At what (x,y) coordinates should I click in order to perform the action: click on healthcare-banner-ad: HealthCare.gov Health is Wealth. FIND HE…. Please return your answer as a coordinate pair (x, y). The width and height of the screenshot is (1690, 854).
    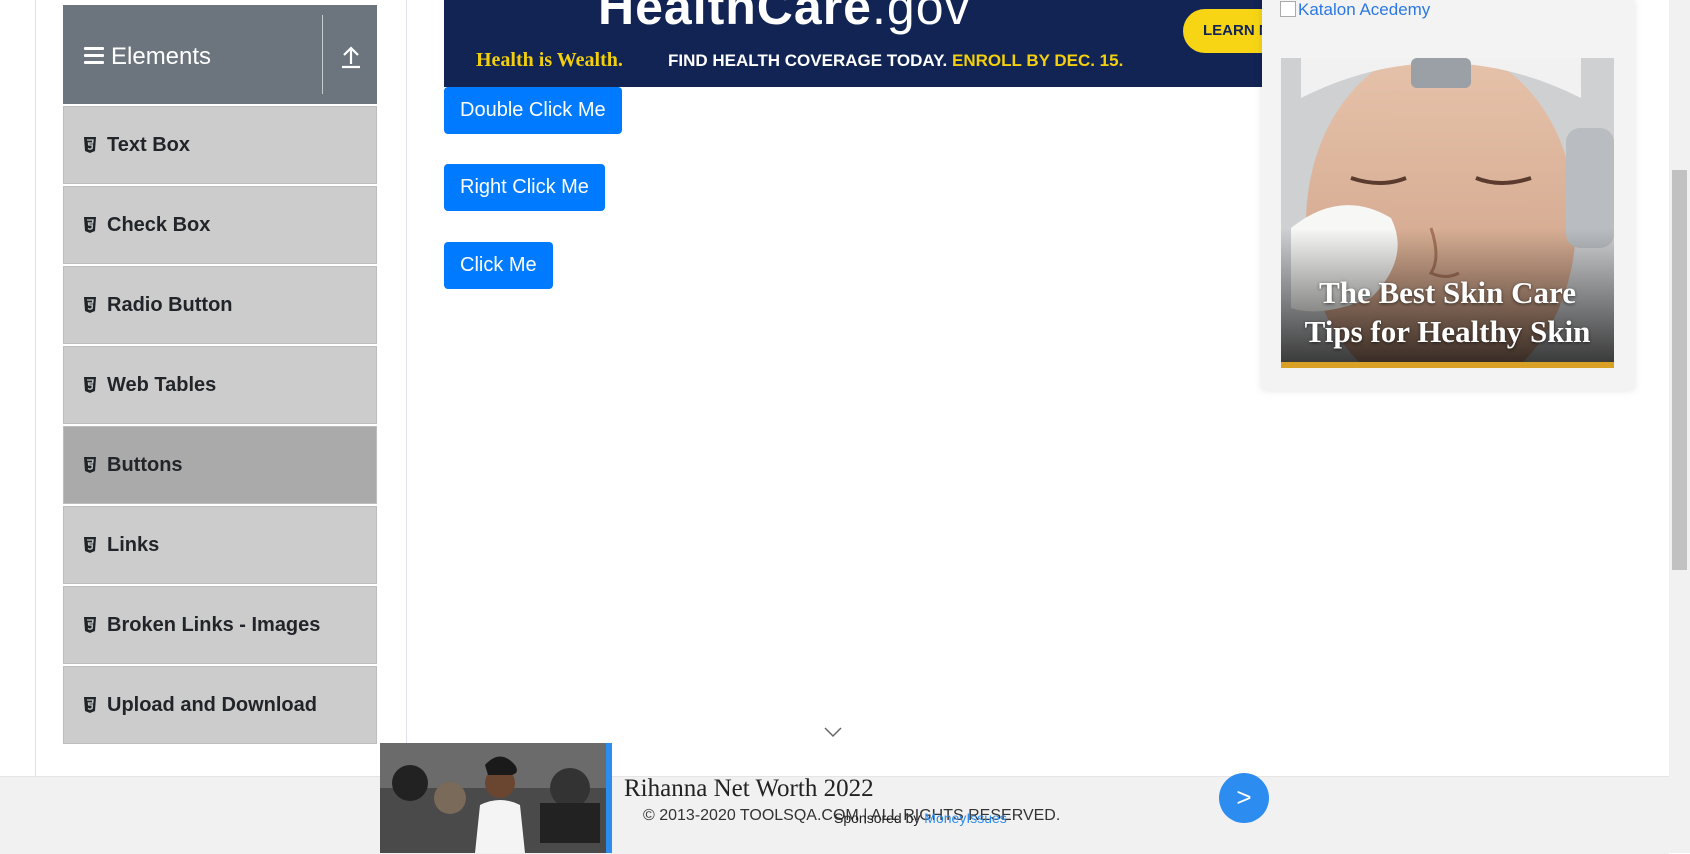
    Looking at the image, I should click on (853, 43).